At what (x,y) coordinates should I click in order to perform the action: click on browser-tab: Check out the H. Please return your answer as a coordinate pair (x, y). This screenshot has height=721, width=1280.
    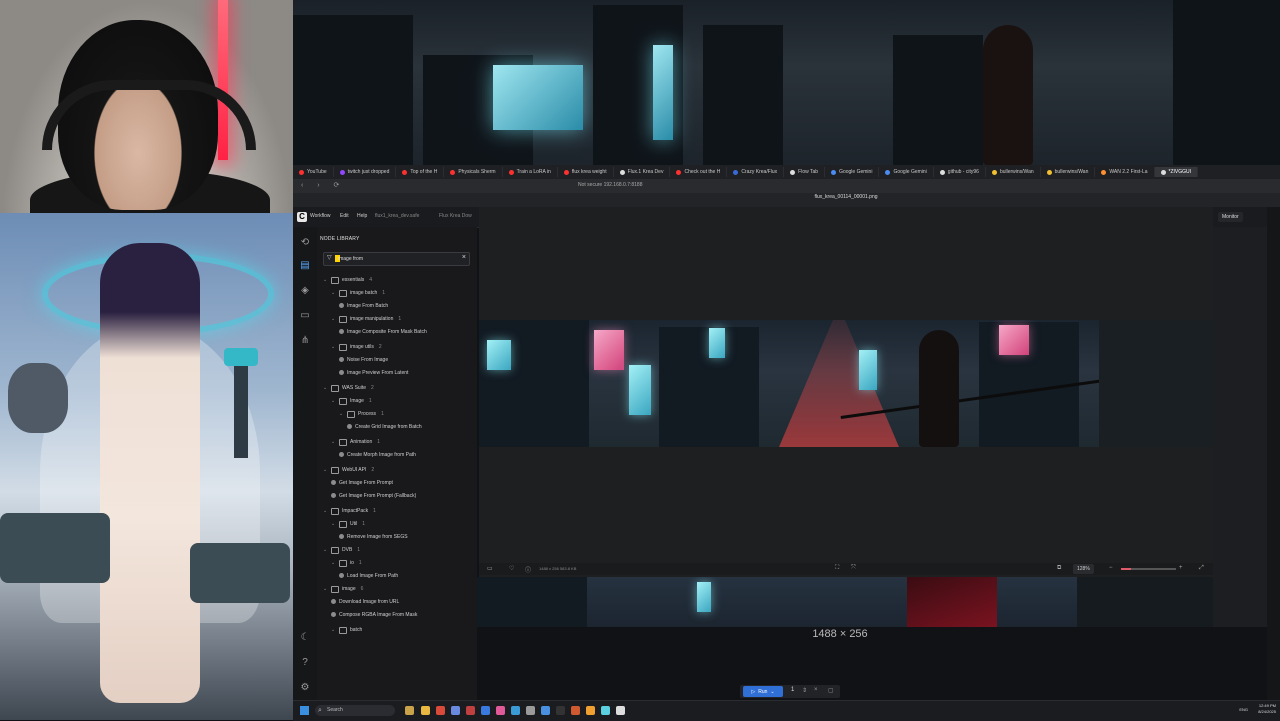
    Looking at the image, I should click on (699, 172).